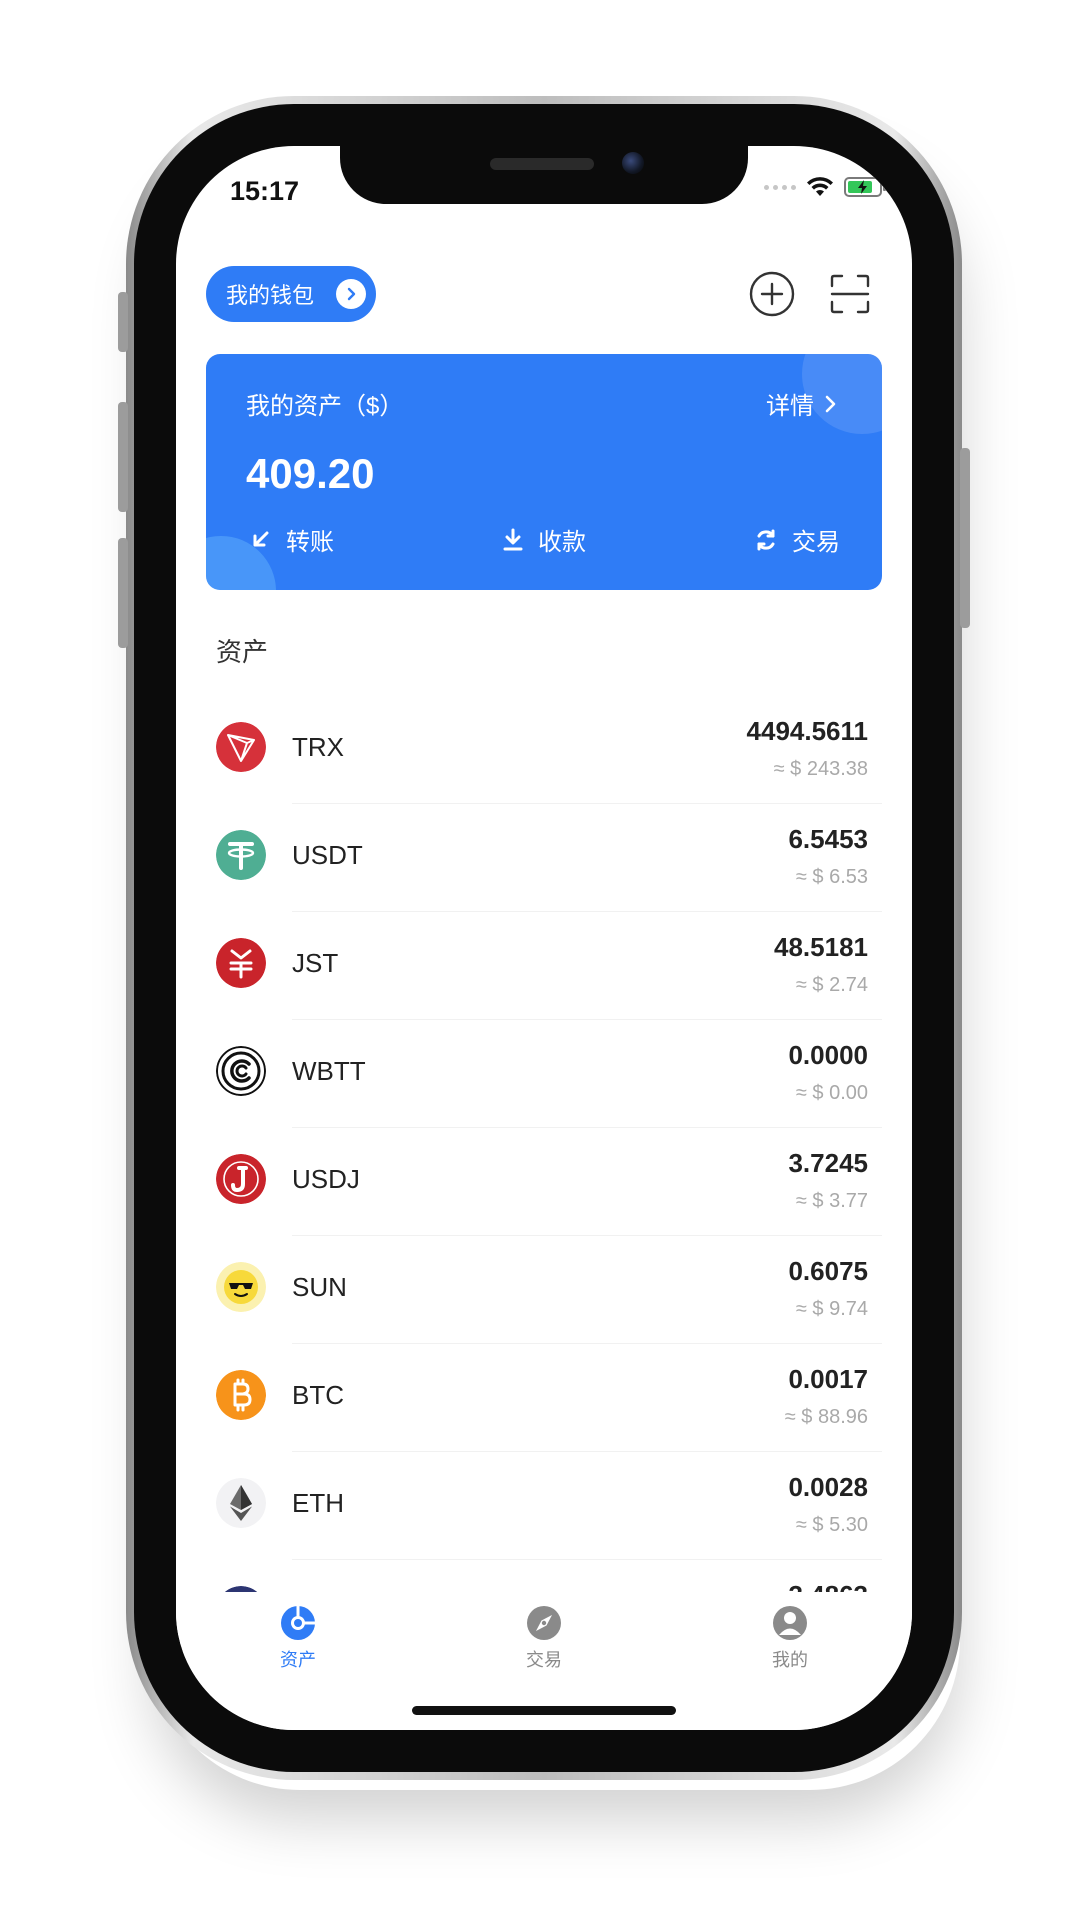 This screenshot has width=1080, height=1919. Describe the element at coordinates (123, 457) in the screenshot. I see `volume-up-button` at that location.